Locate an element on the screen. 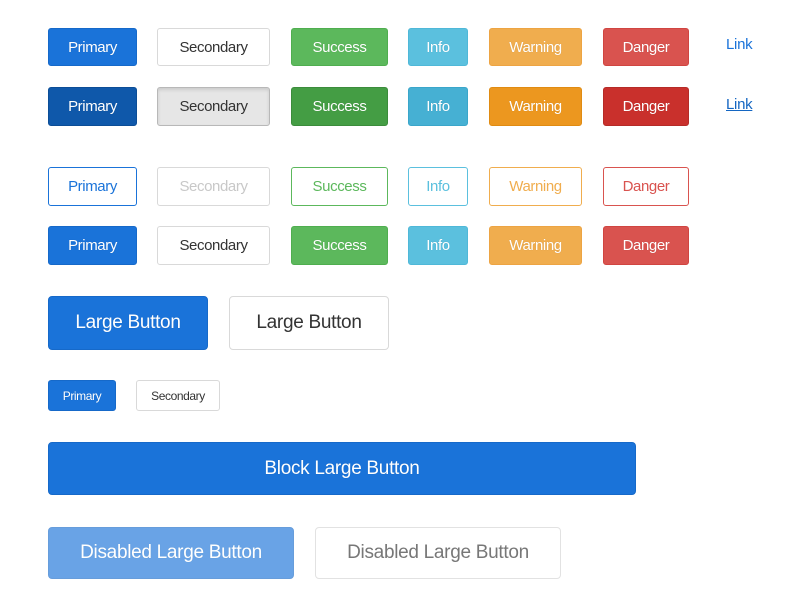  secondary-solid-button: Secondary is located at coordinates (213, 245).